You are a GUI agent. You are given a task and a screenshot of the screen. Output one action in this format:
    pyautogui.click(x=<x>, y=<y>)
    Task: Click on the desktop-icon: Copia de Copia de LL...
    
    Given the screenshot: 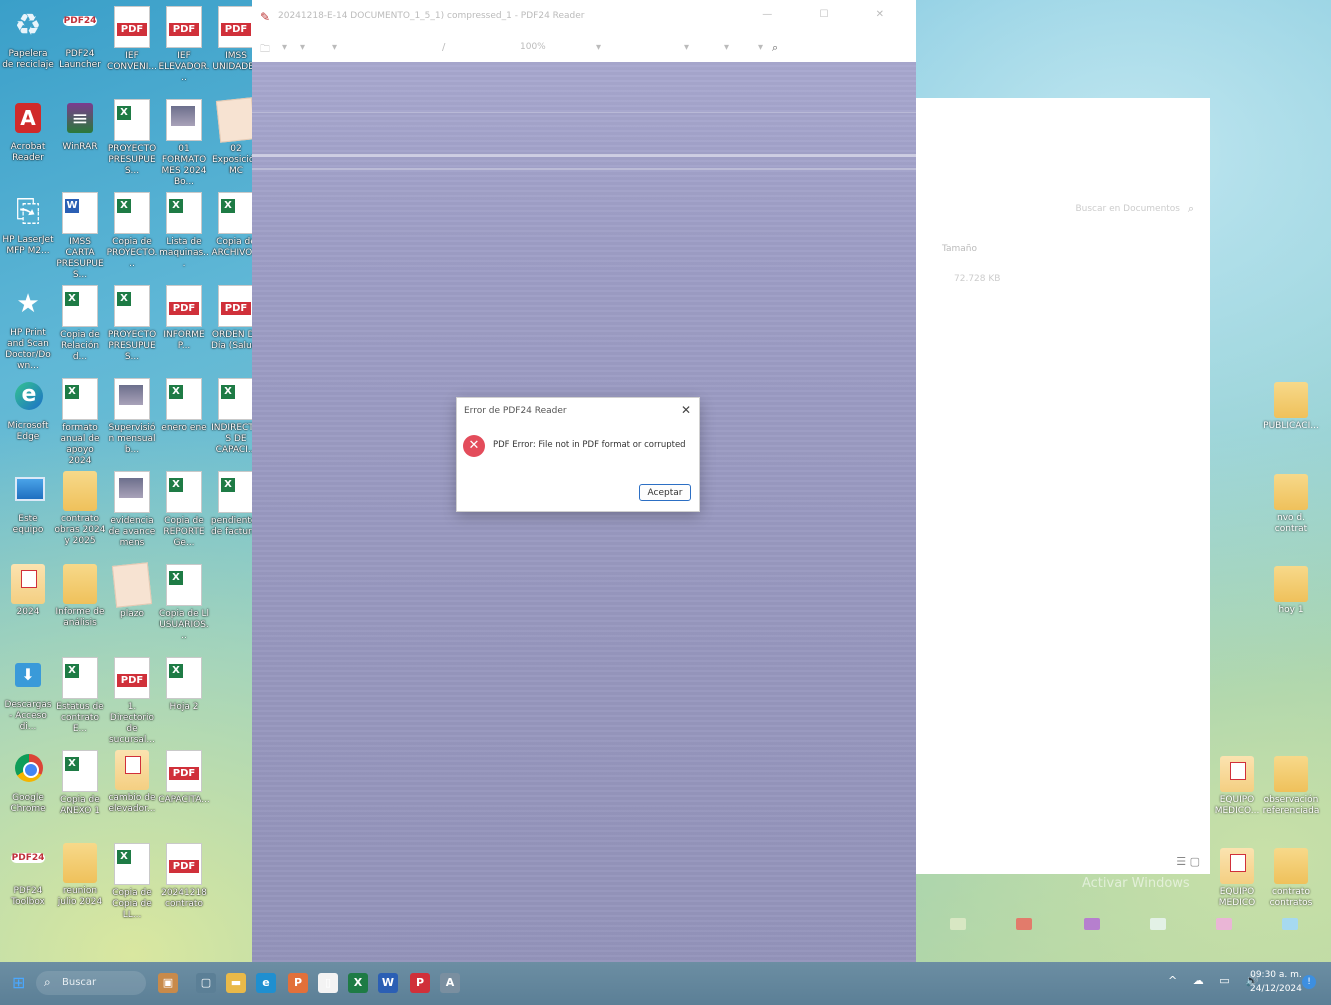 What is the action you would take?
    pyautogui.click(x=132, y=886)
    